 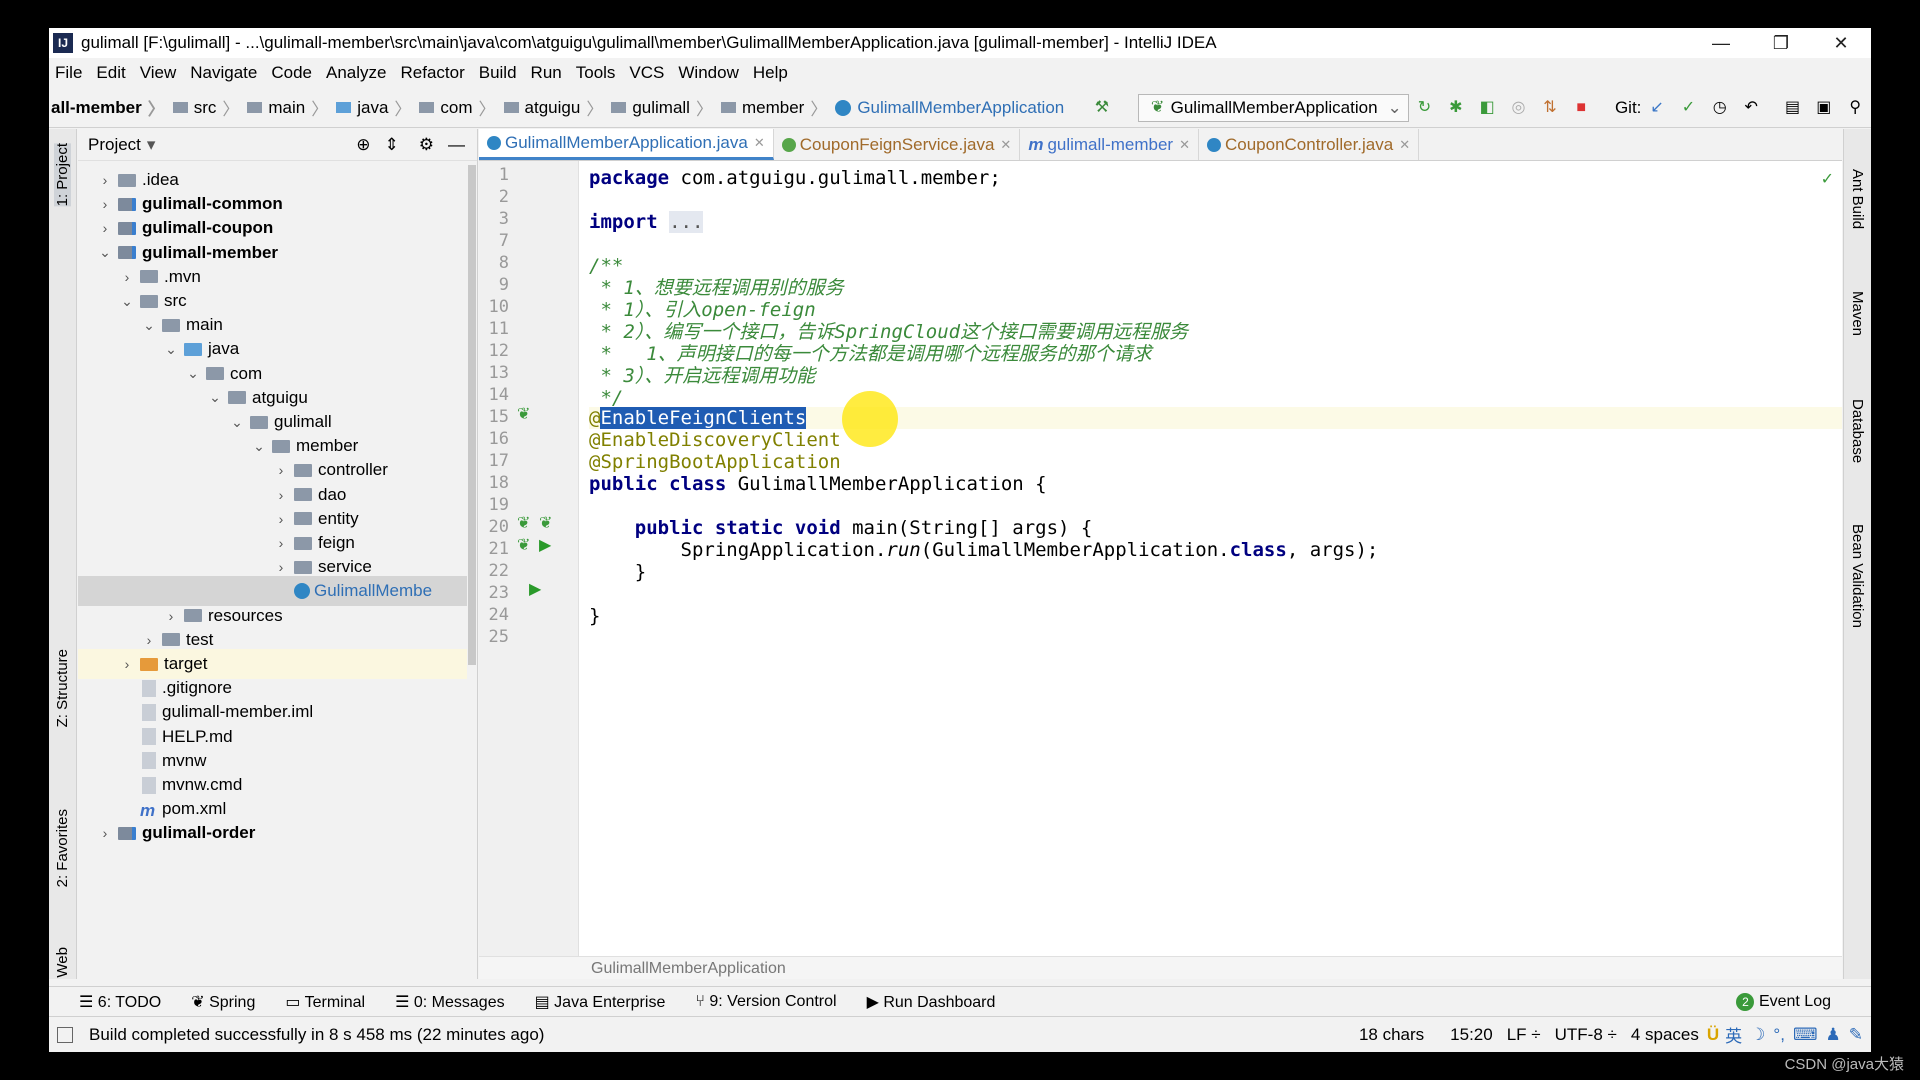 What do you see at coordinates (549, 107) in the screenshot?
I see `breadcrumb-atguigu: atguigu 〉` at bounding box center [549, 107].